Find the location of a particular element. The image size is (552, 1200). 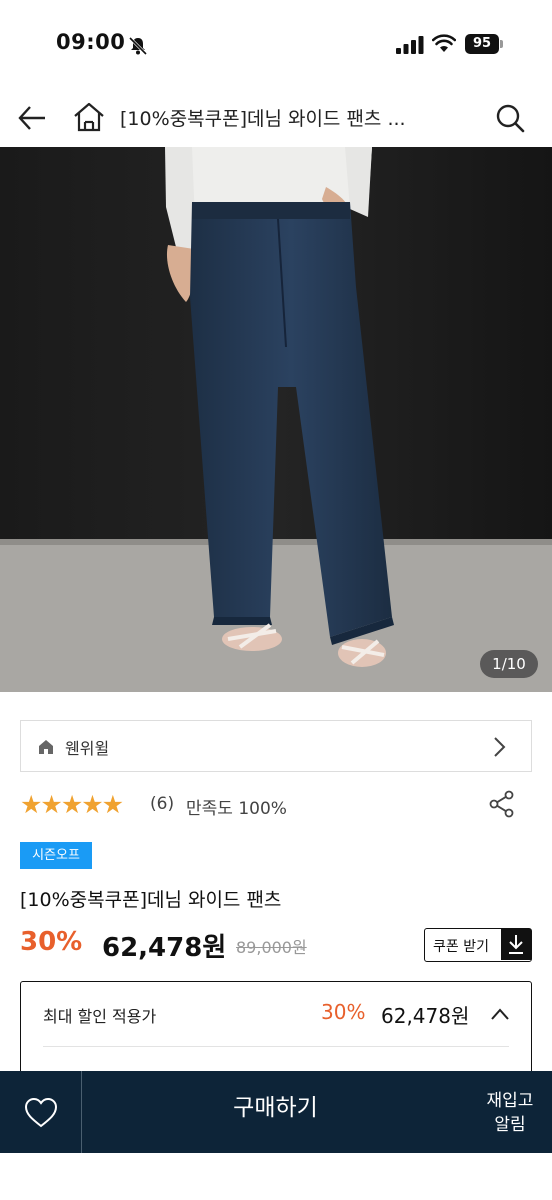

heart-icon is located at coordinates (41, 1112).